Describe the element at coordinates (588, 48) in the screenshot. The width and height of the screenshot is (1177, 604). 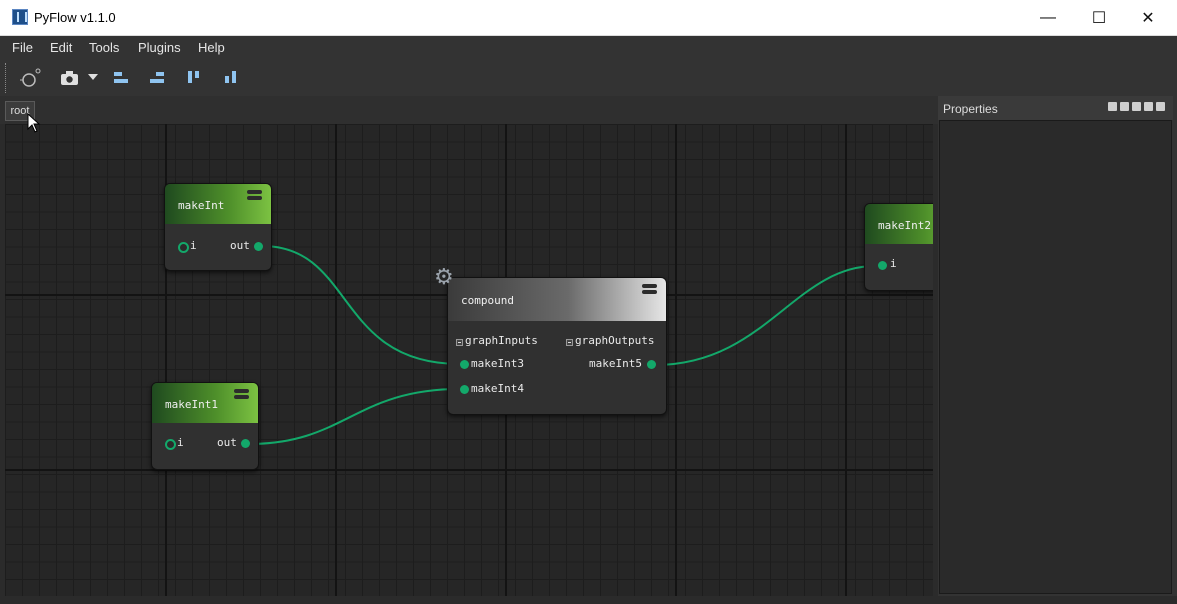
I see `menu-bar: File Edit Tools Plugins Help` at that location.